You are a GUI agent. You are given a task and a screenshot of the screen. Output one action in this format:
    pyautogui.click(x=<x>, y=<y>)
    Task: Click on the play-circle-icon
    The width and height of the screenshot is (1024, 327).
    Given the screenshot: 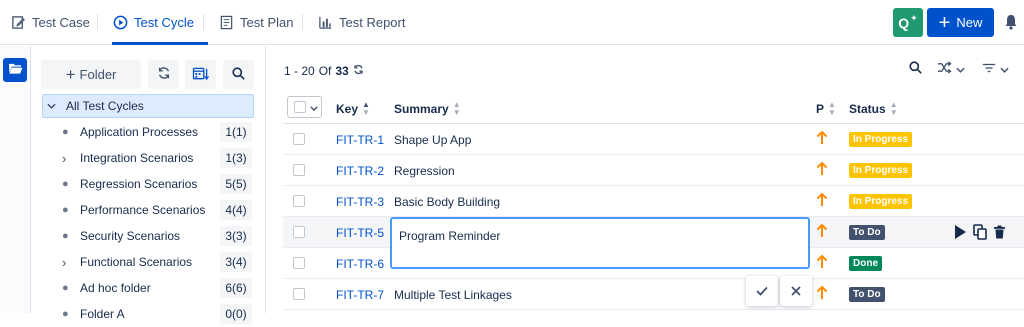 What is the action you would take?
    pyautogui.click(x=120, y=23)
    